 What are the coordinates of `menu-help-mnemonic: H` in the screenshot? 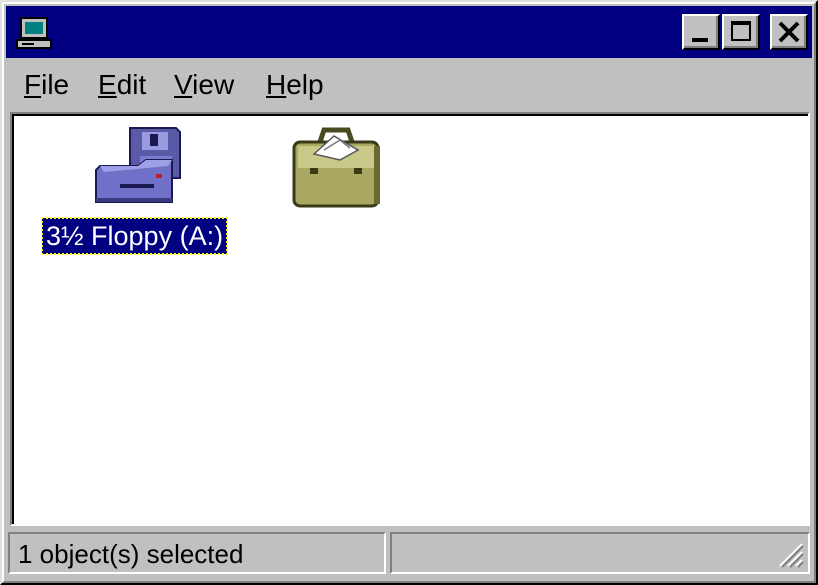 It's located at (276, 84).